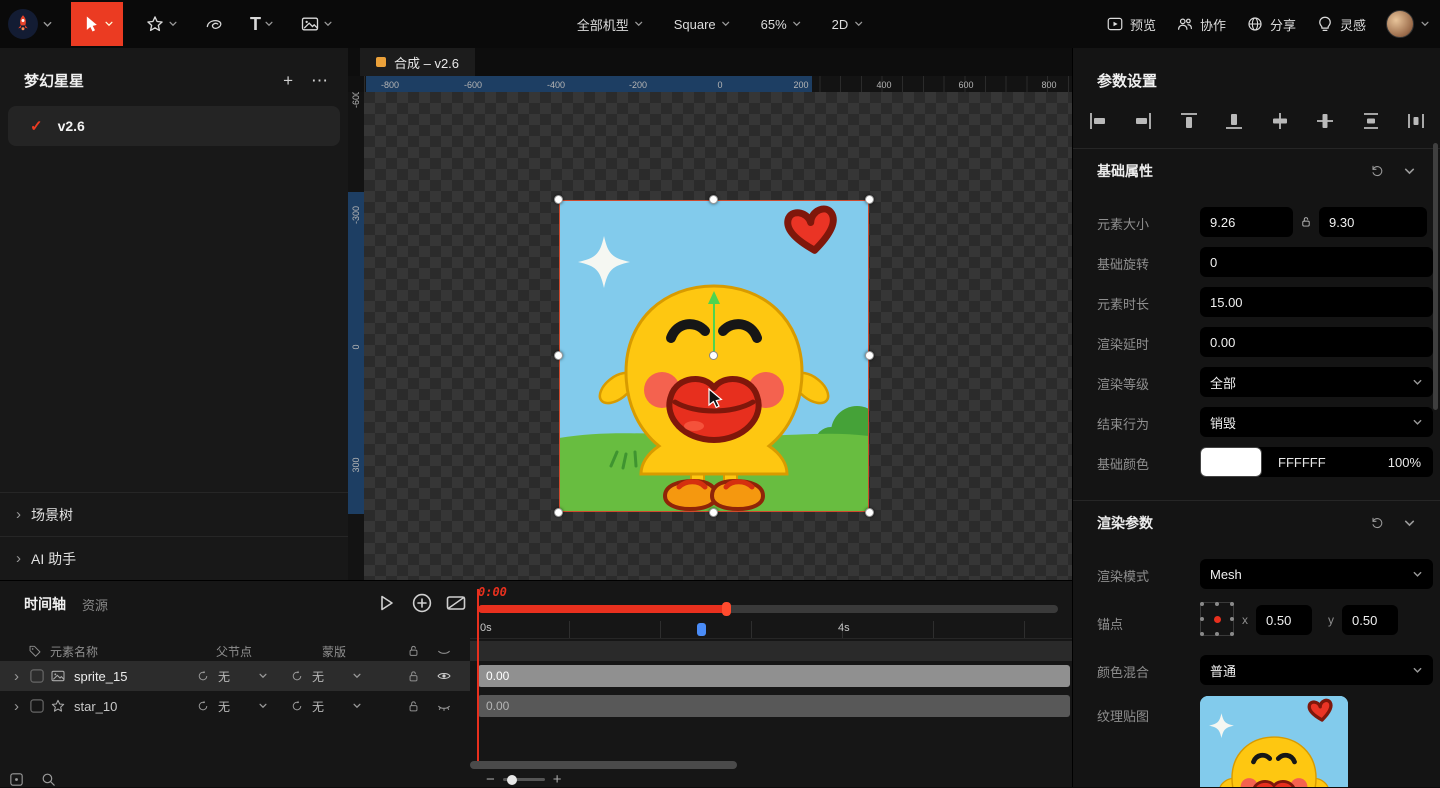  What do you see at coordinates (262, 24) in the screenshot?
I see `text-tool-button: T` at bounding box center [262, 24].